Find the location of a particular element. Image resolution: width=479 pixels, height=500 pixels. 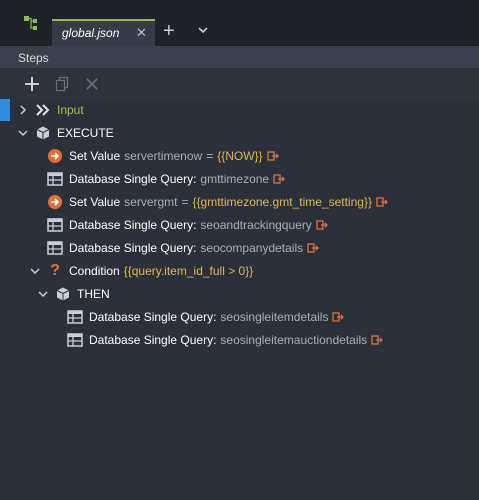

tree-item-input: Input is located at coordinates (50, 110).